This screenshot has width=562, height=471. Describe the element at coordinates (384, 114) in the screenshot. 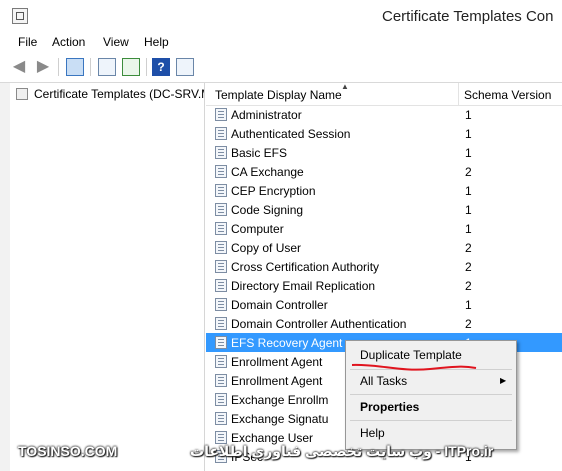

I see `table-row: Administrator 1` at that location.